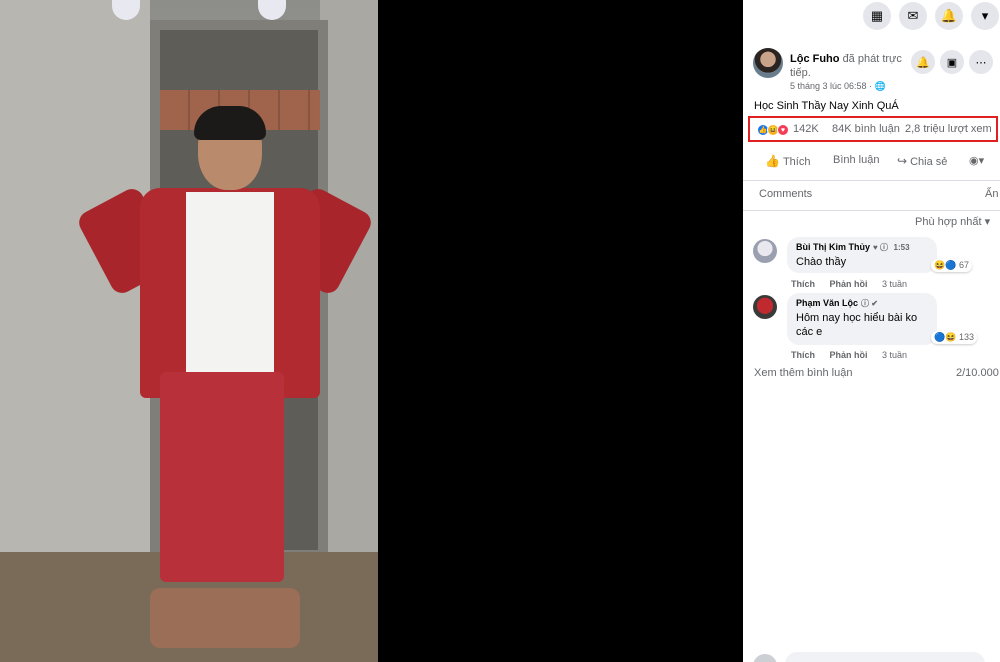 This screenshot has width=1000, height=662. What do you see at coordinates (827, 303) in the screenshot?
I see `commenter-name-text: Phạm Văn Lộc` at bounding box center [827, 303].